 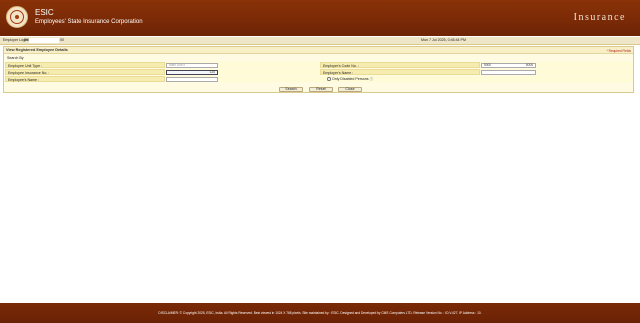 What do you see at coordinates (89, 22) in the screenshot?
I see `org-full-name: Employees' State Insurance Corporation` at bounding box center [89, 22].